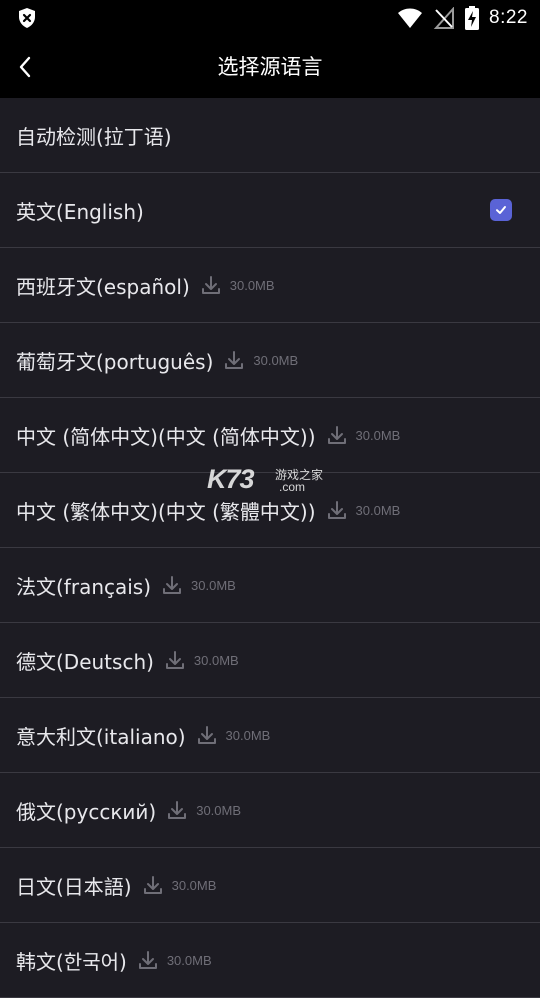  I want to click on language-row: 西班牙文(español) 30.0MB, so click(270, 285).